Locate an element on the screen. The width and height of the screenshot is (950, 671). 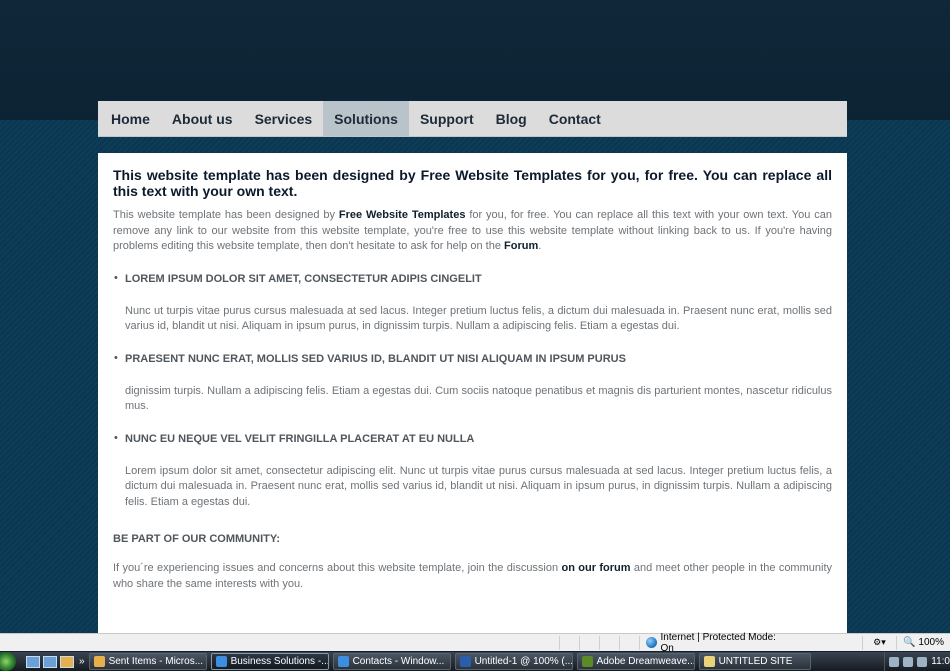
protected-mode-button: ⚙▾ is located at coordinates (880, 642).